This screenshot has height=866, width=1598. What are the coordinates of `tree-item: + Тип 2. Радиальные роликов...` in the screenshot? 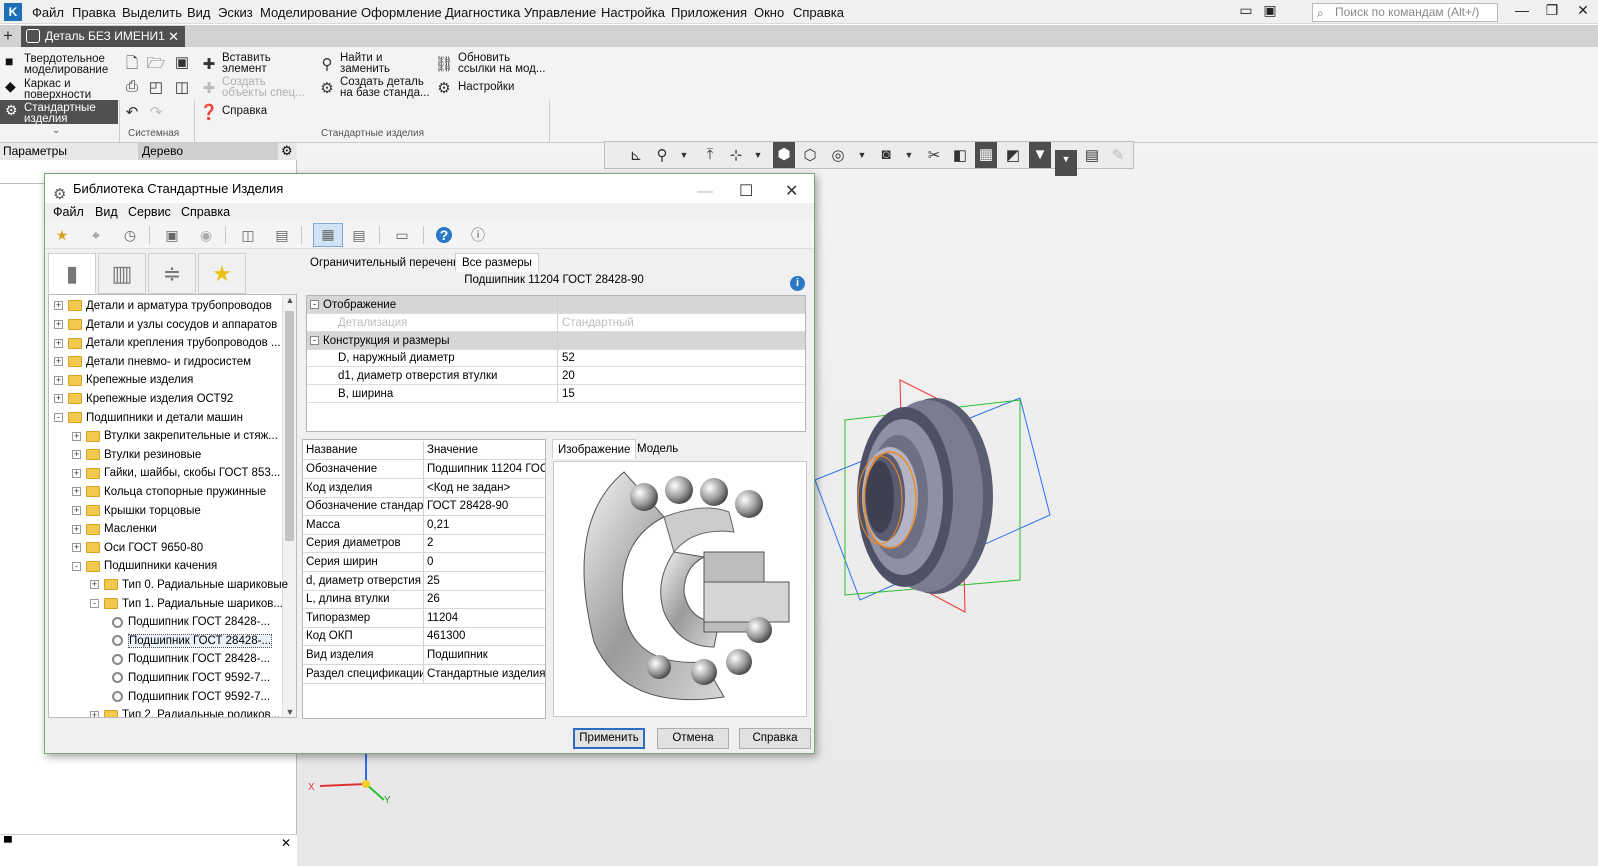 It's located at (185, 711).